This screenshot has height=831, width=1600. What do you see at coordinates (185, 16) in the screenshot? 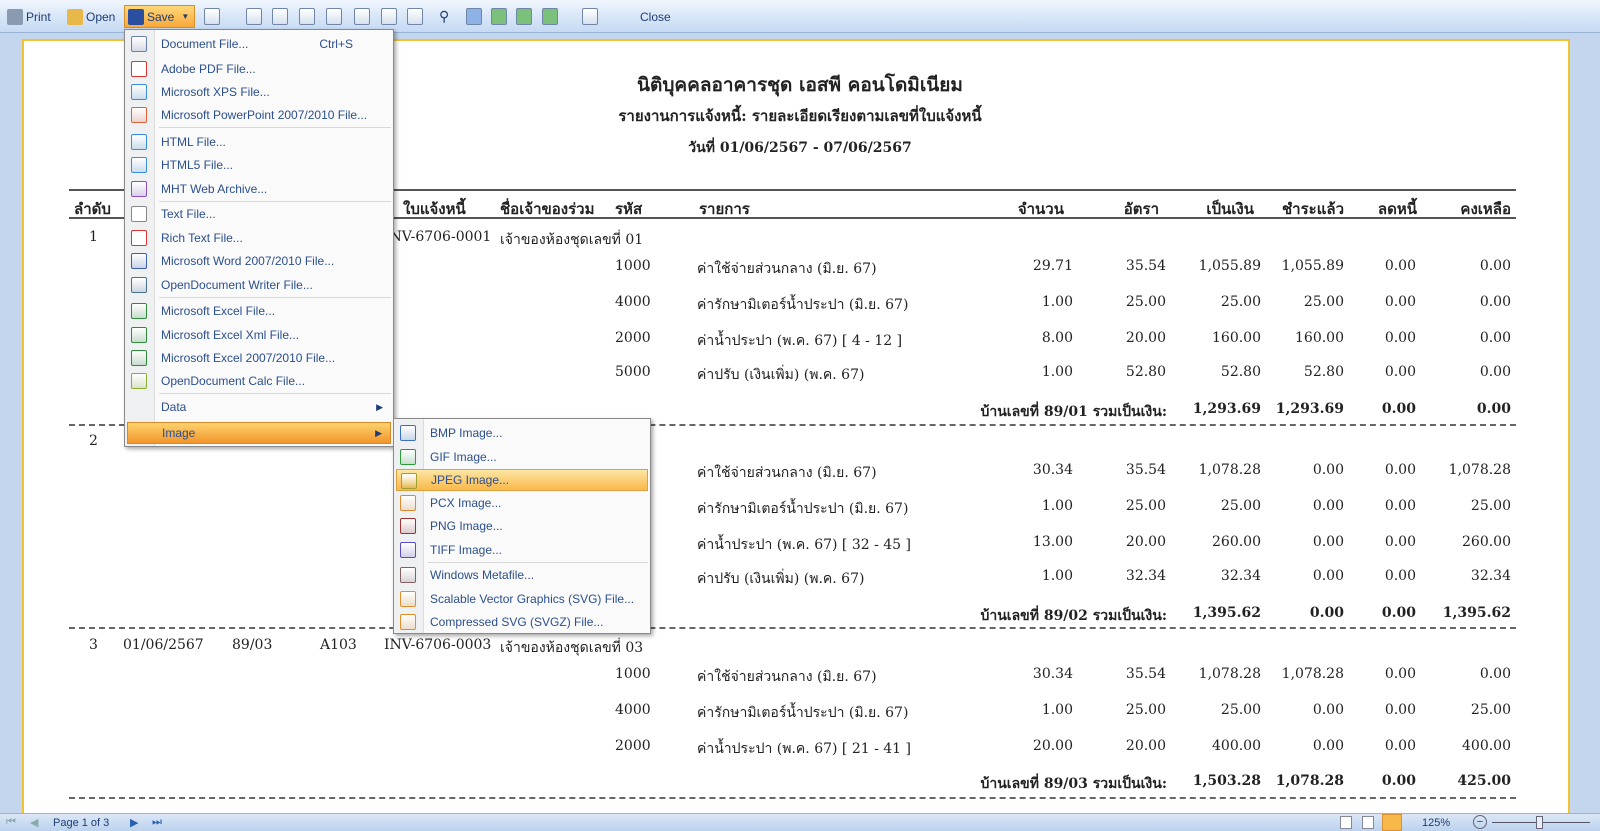
I see `chevron-down-icon: ▼` at bounding box center [185, 16].